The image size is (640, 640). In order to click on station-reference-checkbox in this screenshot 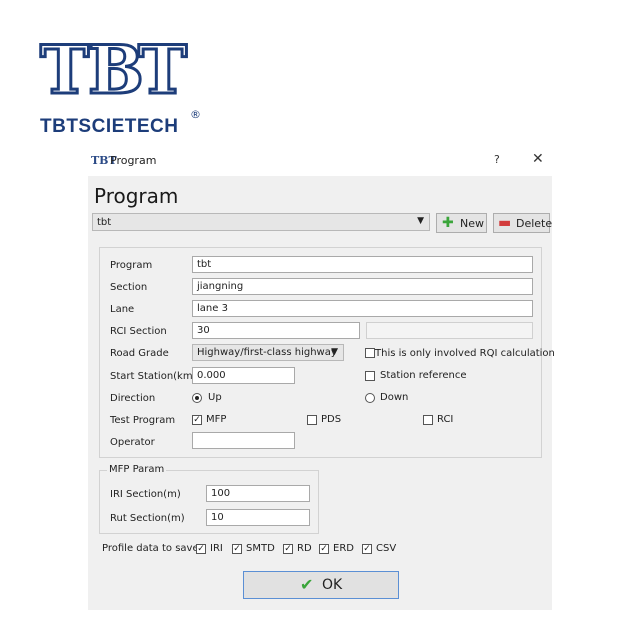, I will do `click(370, 376)`.